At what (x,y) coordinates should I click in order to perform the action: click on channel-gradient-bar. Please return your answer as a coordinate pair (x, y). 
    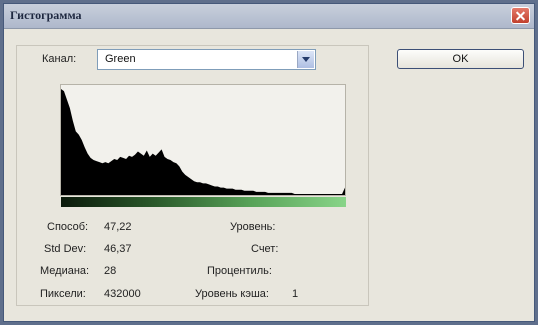
    Looking at the image, I should click on (203, 202).